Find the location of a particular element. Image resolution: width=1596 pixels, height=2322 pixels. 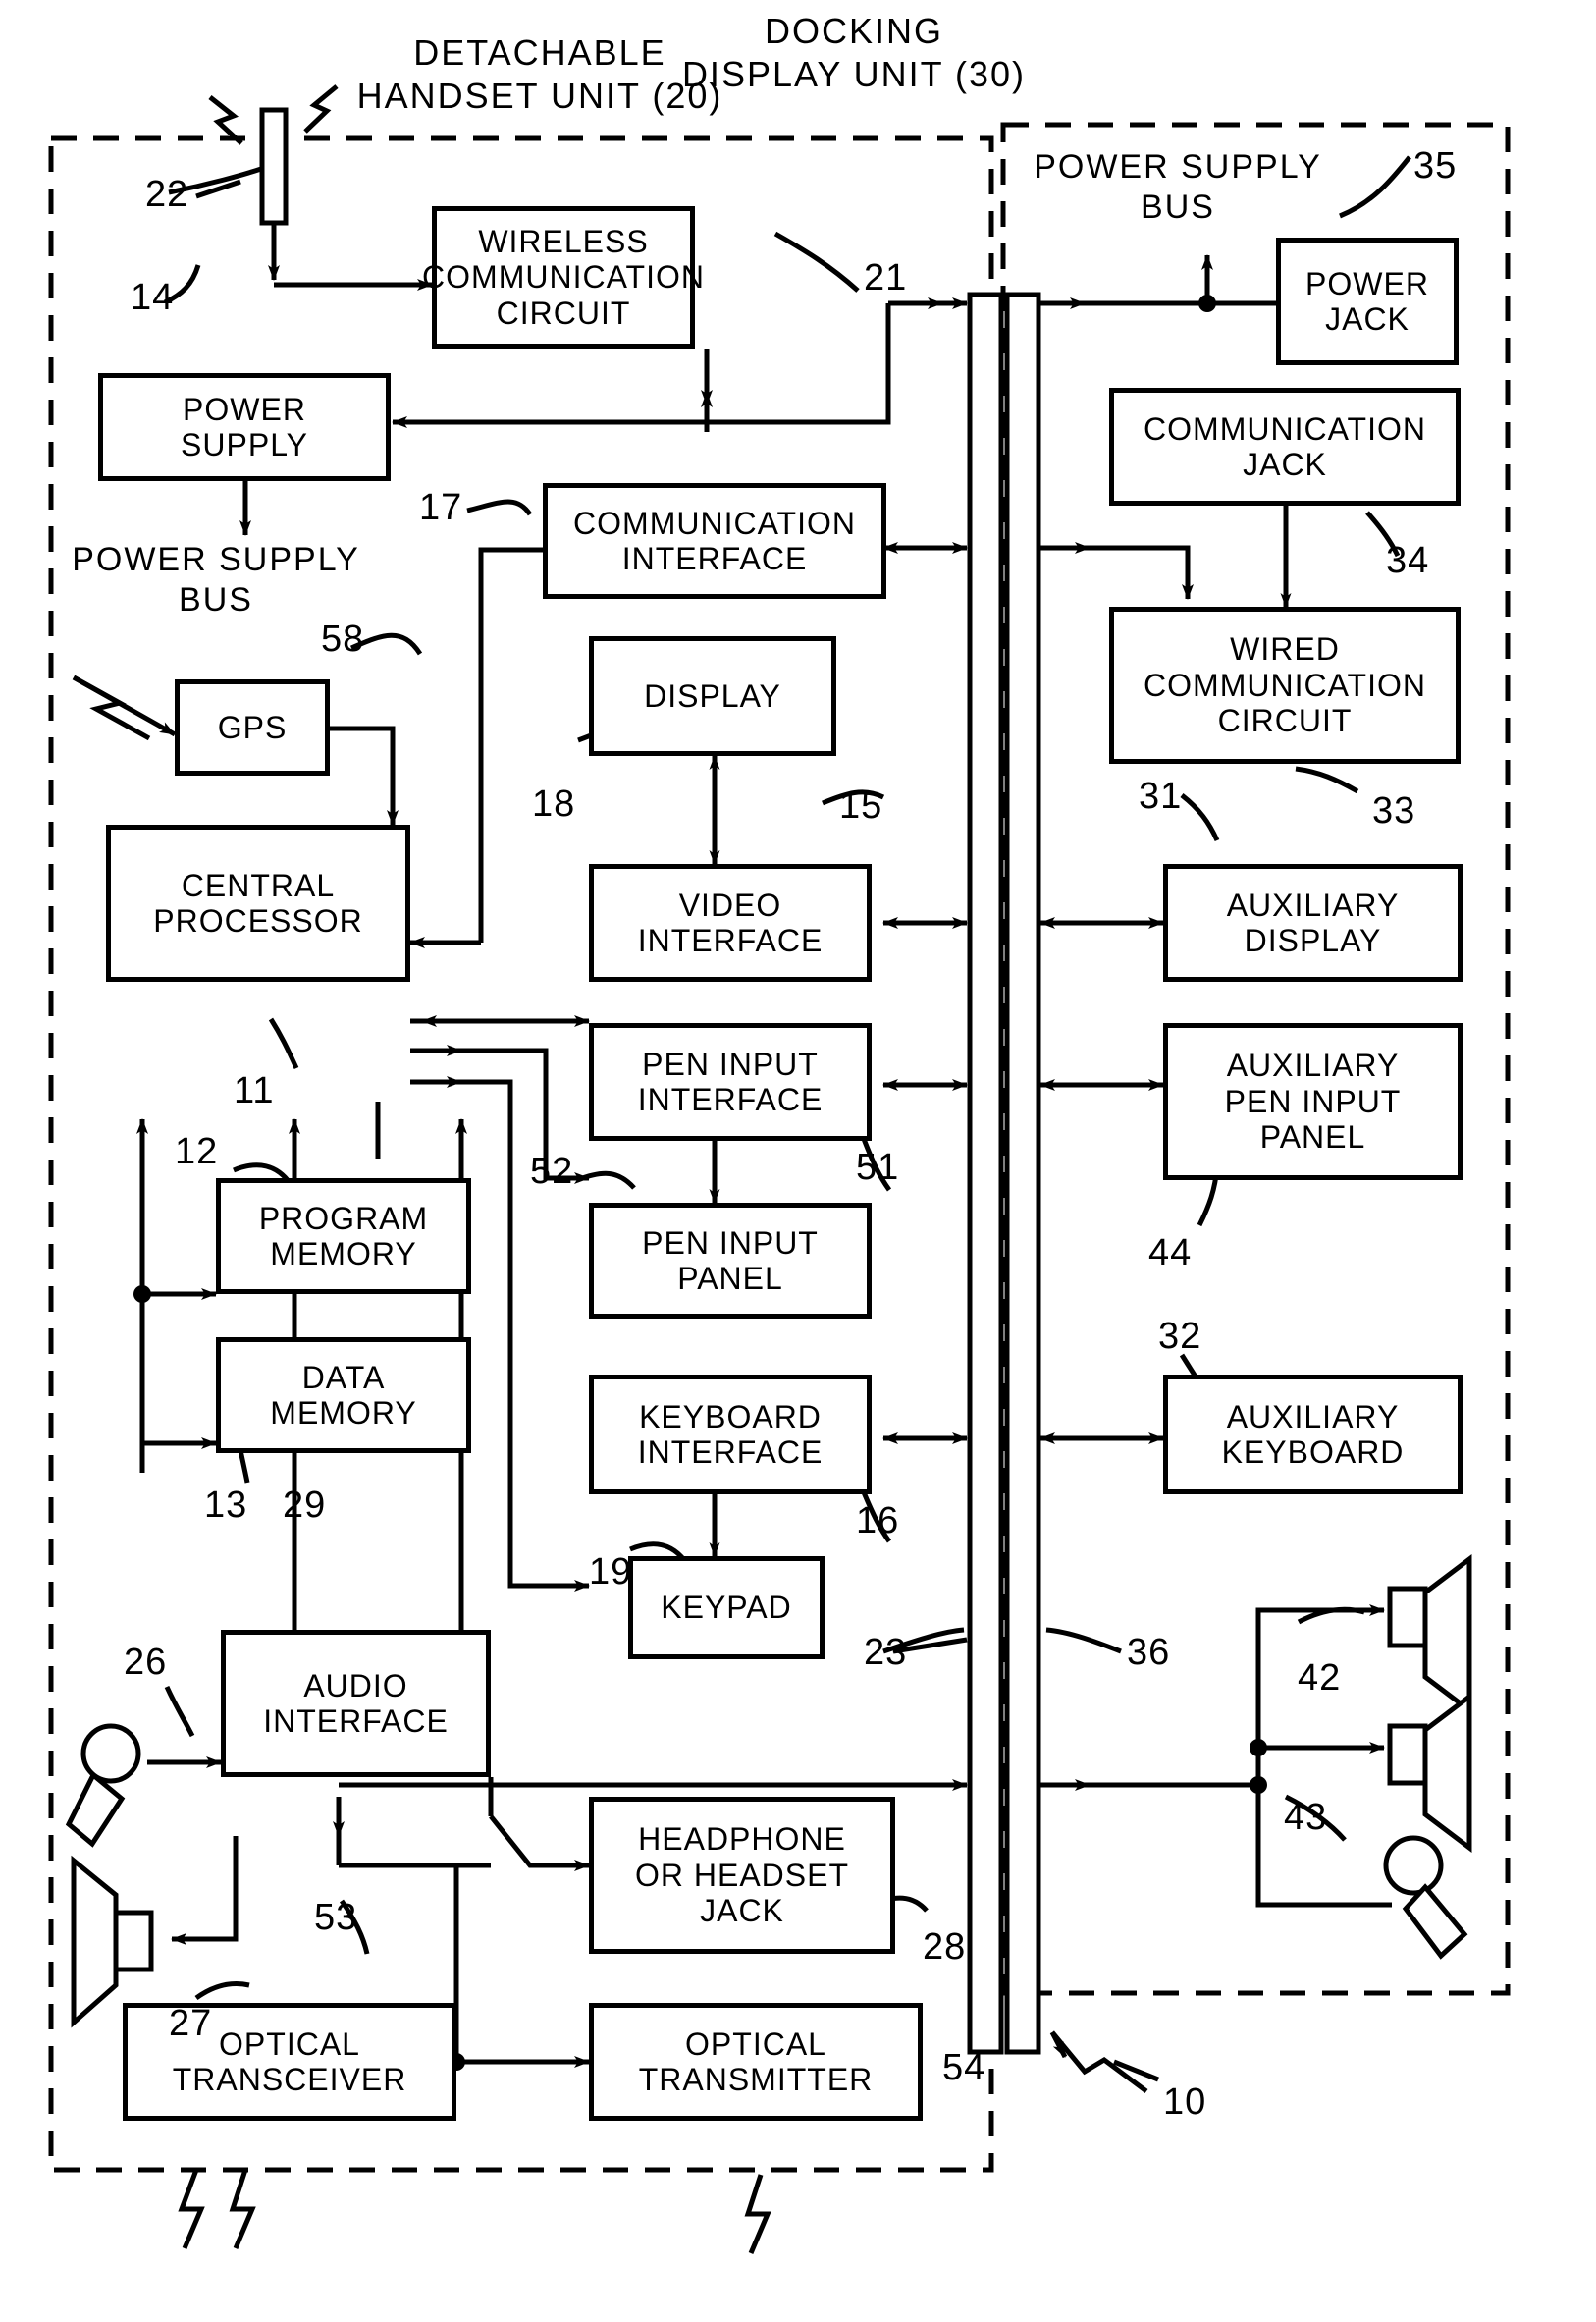

communication-interface-box: COMMUNICATION INTERFACE is located at coordinates (714, 541).